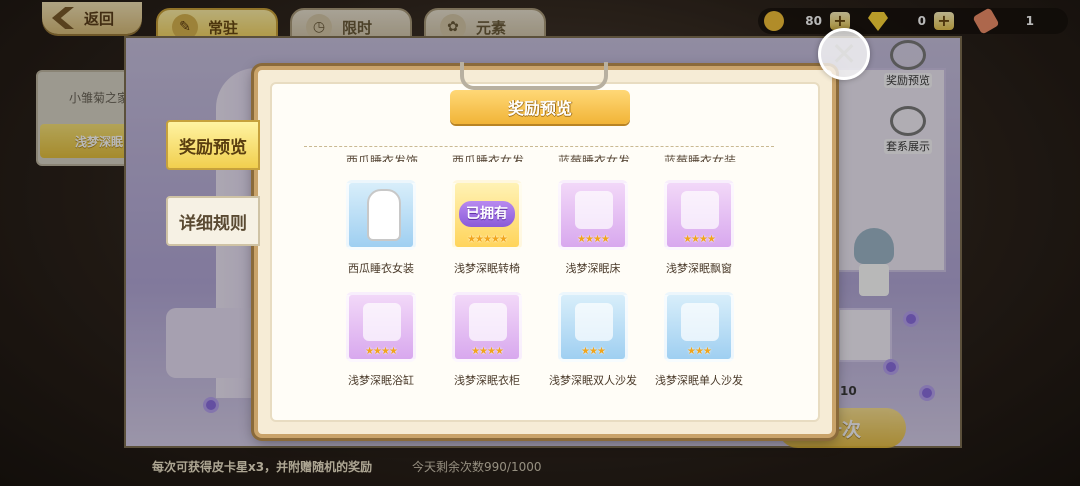 The image size is (1080, 486). What do you see at coordinates (699, 380) in the screenshot?
I see `reward-name: 浅梦深眠单人沙发` at bounding box center [699, 380].